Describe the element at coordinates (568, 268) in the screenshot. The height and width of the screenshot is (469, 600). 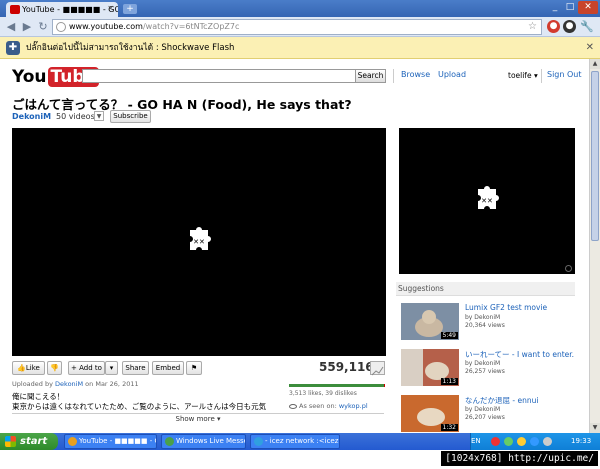
I see `info-icon` at that location.